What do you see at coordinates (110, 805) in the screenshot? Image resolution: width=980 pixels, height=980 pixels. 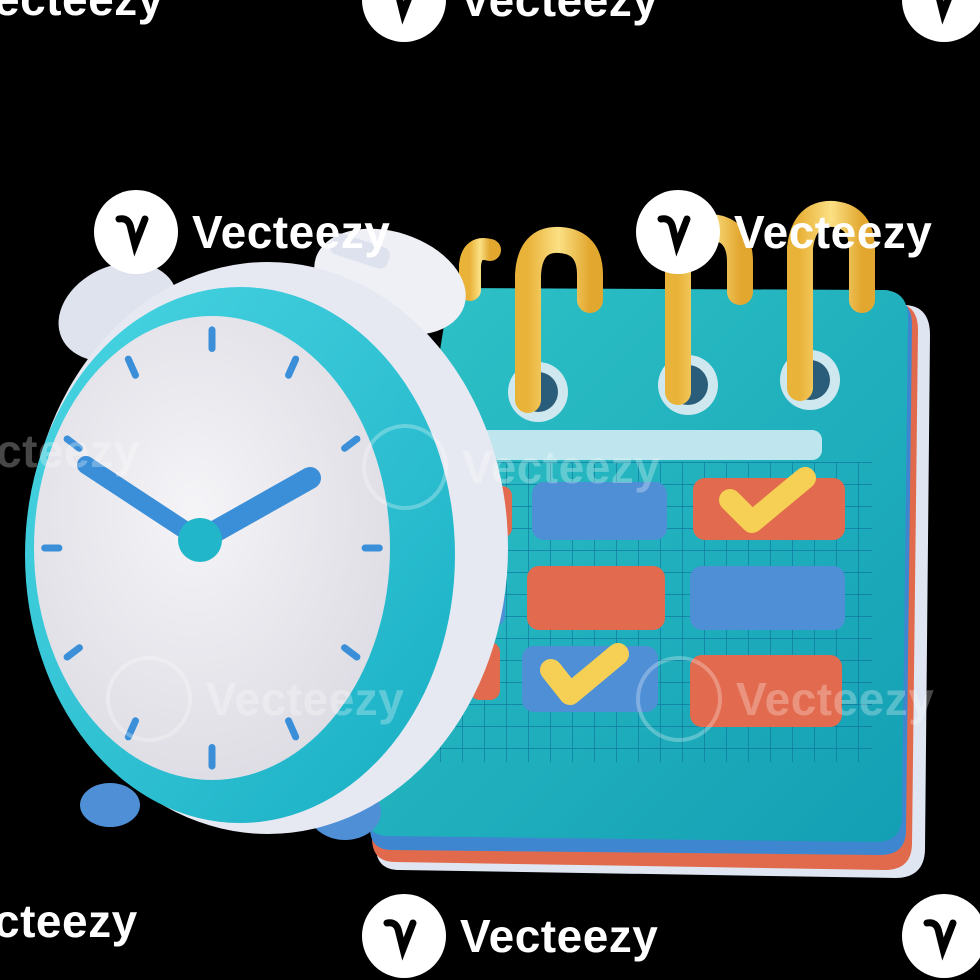 I see `clock-foot` at bounding box center [110, 805].